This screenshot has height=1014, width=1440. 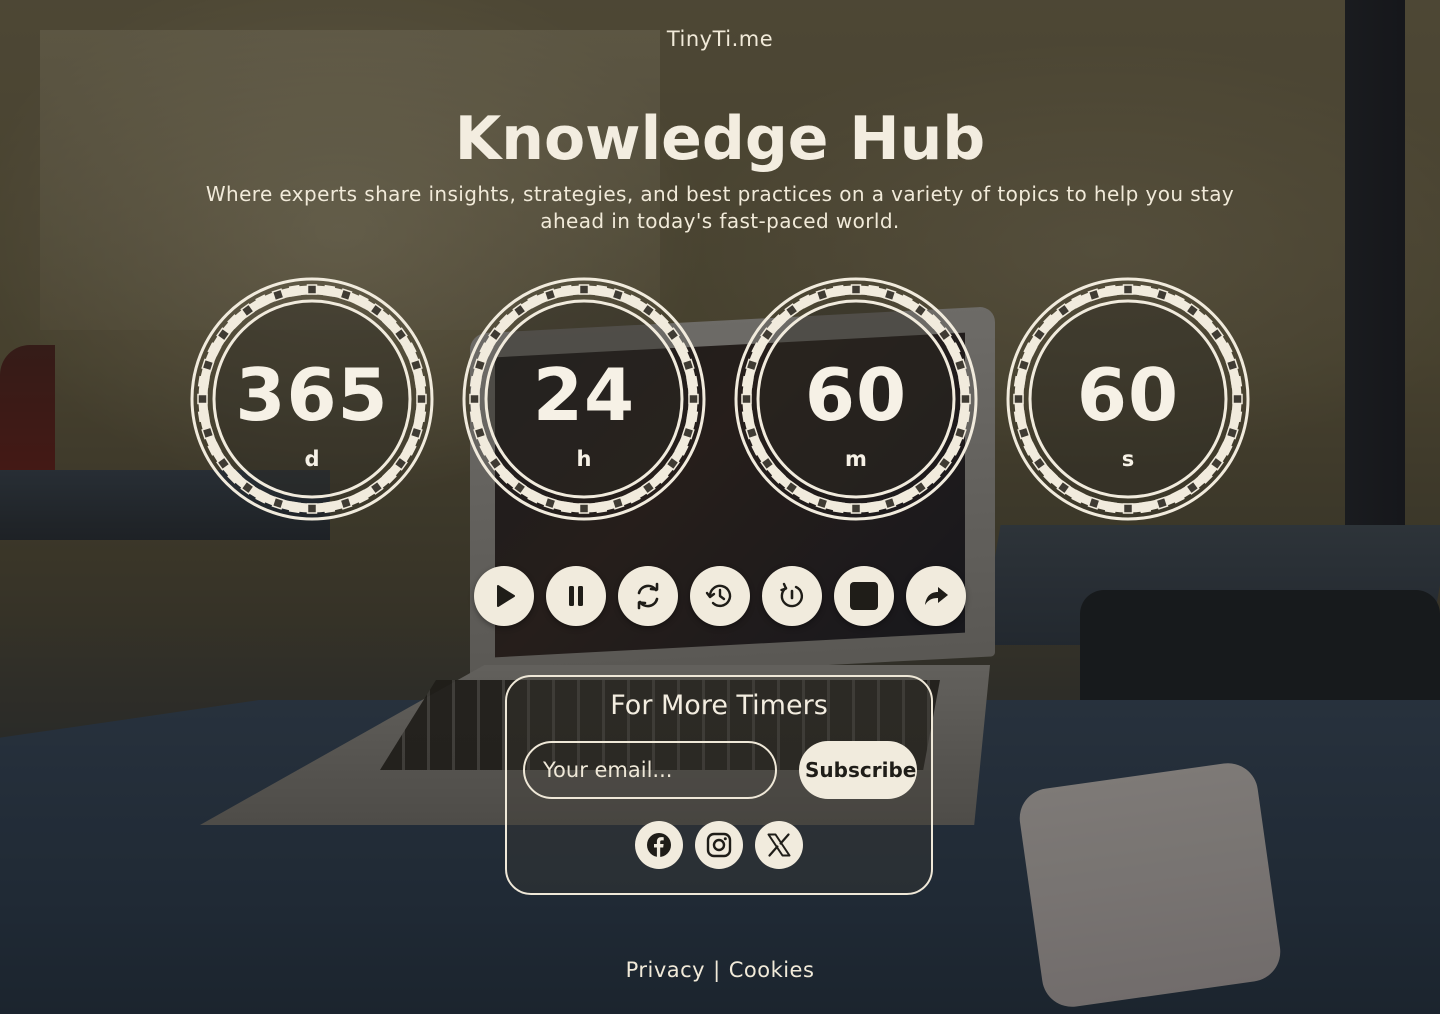 I want to click on refresh-icon, so click(x=648, y=596).